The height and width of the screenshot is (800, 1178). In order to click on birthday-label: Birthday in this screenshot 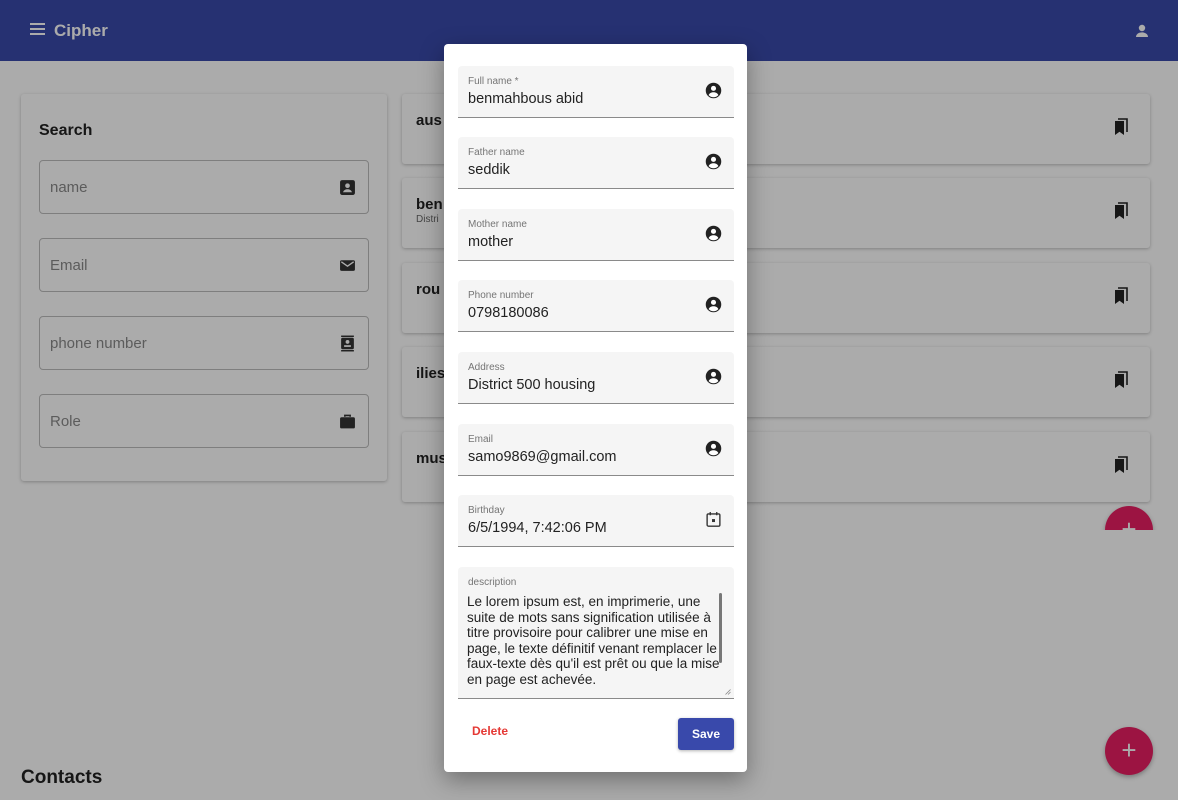, I will do `click(486, 510)`.